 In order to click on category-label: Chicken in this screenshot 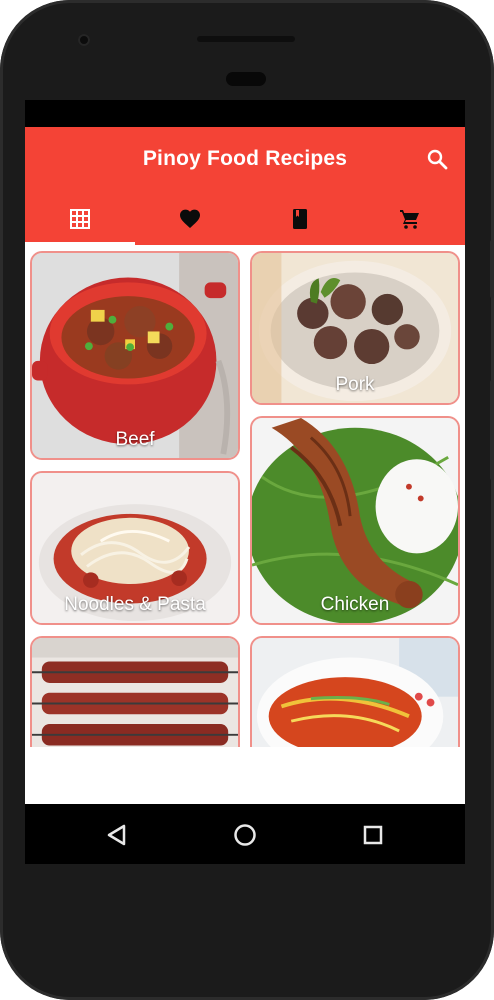, I will do `click(355, 604)`.